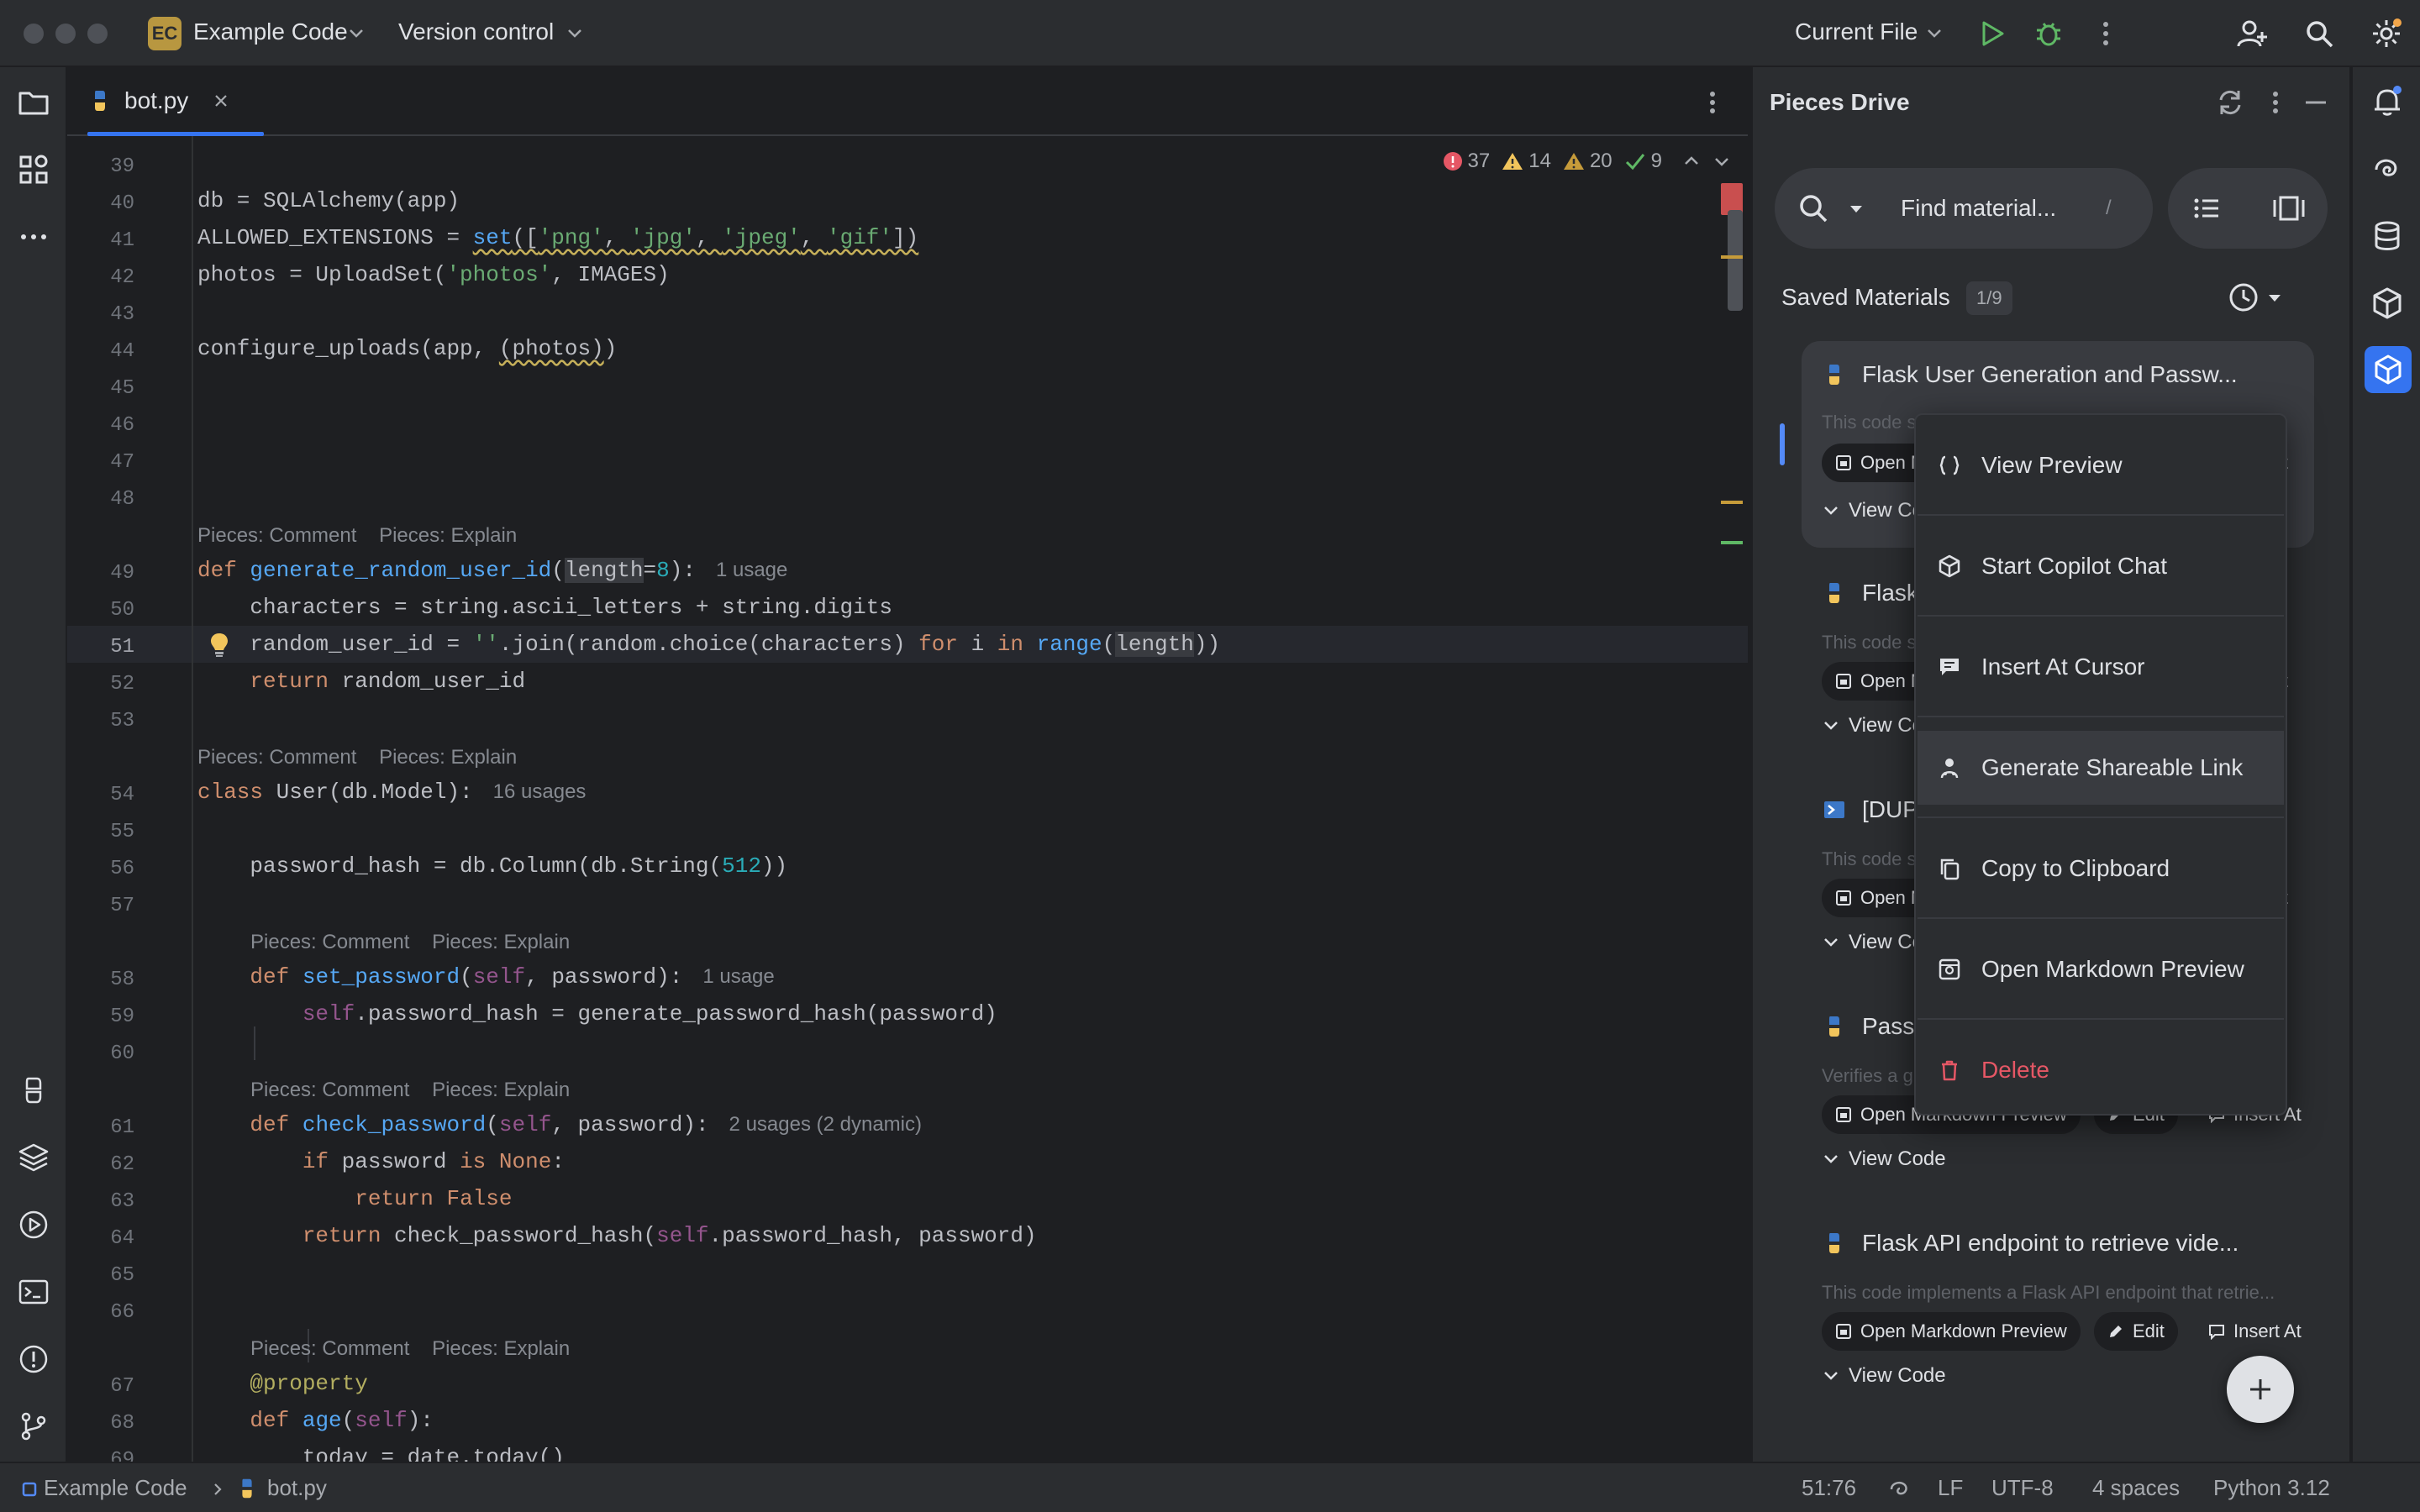 The height and width of the screenshot is (1512, 2420). What do you see at coordinates (476, 31) in the screenshot?
I see `vcs-menu: Version control` at bounding box center [476, 31].